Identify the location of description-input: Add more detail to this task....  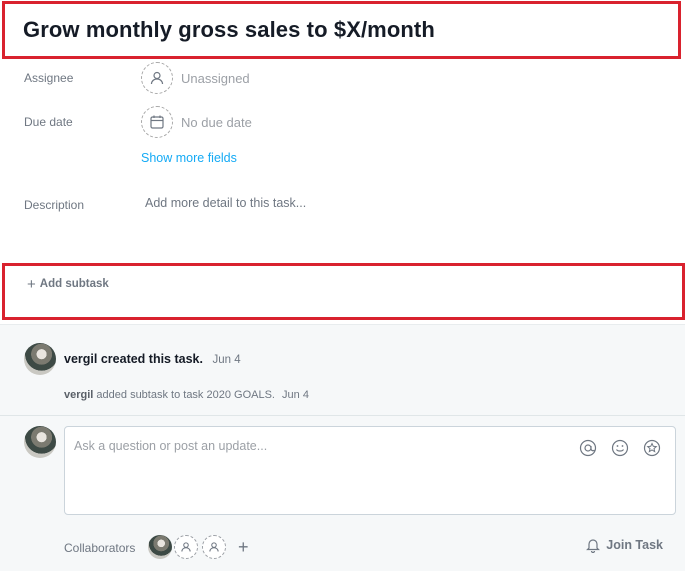
(225, 203).